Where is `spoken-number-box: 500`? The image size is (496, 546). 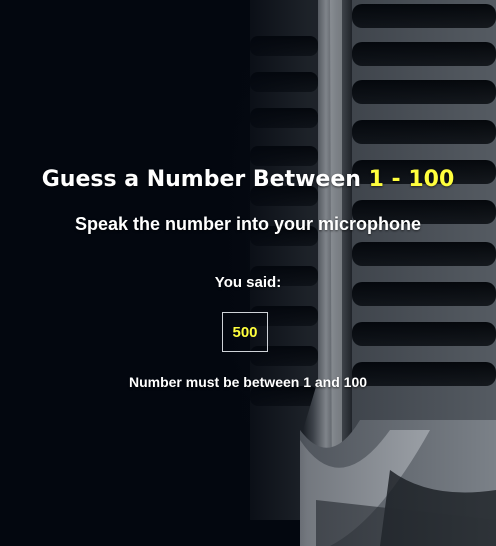 spoken-number-box: 500 is located at coordinates (245, 332).